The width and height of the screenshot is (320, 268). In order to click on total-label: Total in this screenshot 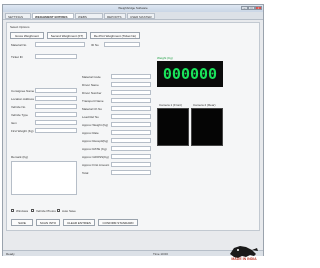, I will do `click(85, 173)`.